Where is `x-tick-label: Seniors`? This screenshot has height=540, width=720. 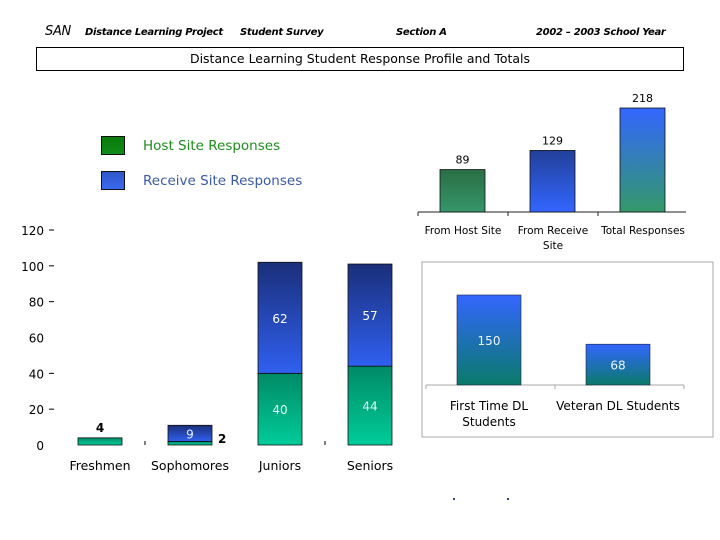 x-tick-label: Seniors is located at coordinates (370, 465).